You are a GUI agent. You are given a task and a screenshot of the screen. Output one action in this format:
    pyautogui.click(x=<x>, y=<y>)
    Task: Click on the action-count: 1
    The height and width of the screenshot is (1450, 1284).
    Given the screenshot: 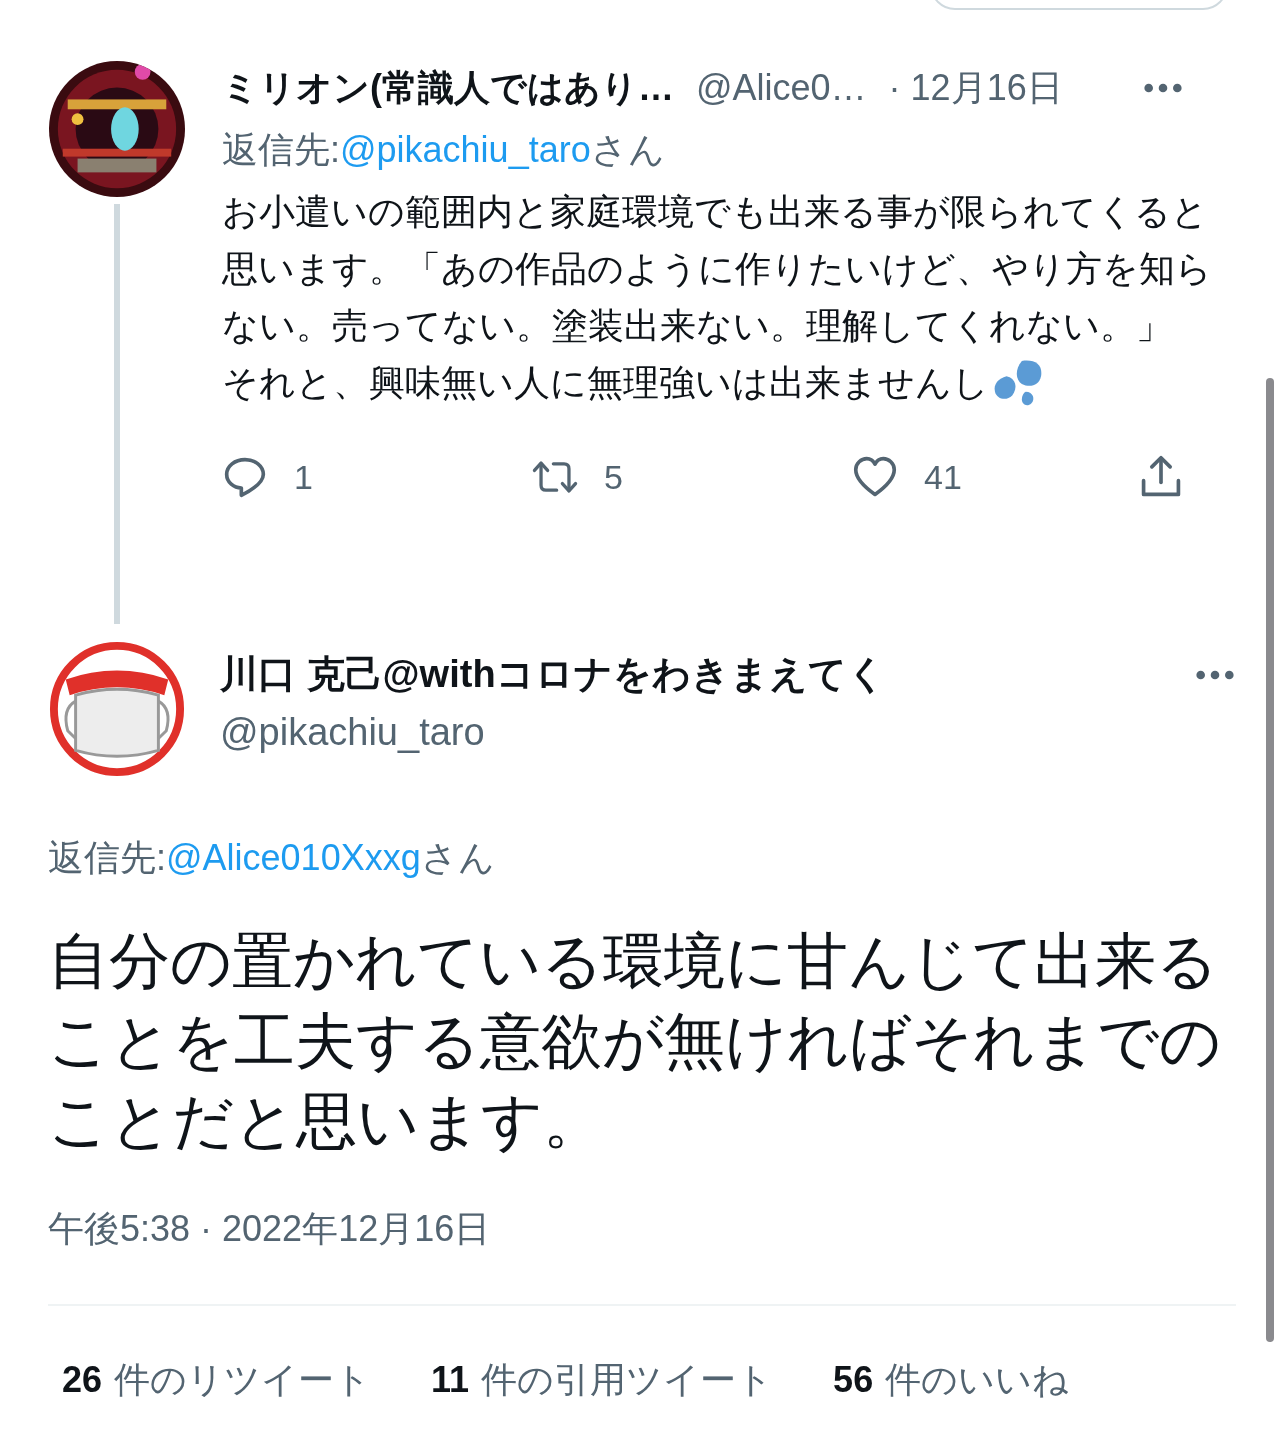 What is the action you would take?
    pyautogui.click(x=303, y=477)
    